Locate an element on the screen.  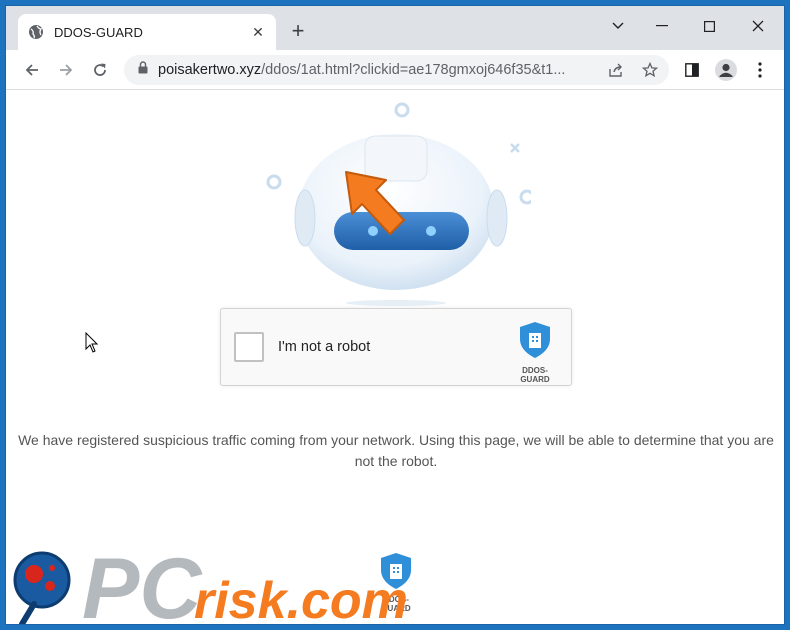
avatar-icon is located at coordinates (726, 70).